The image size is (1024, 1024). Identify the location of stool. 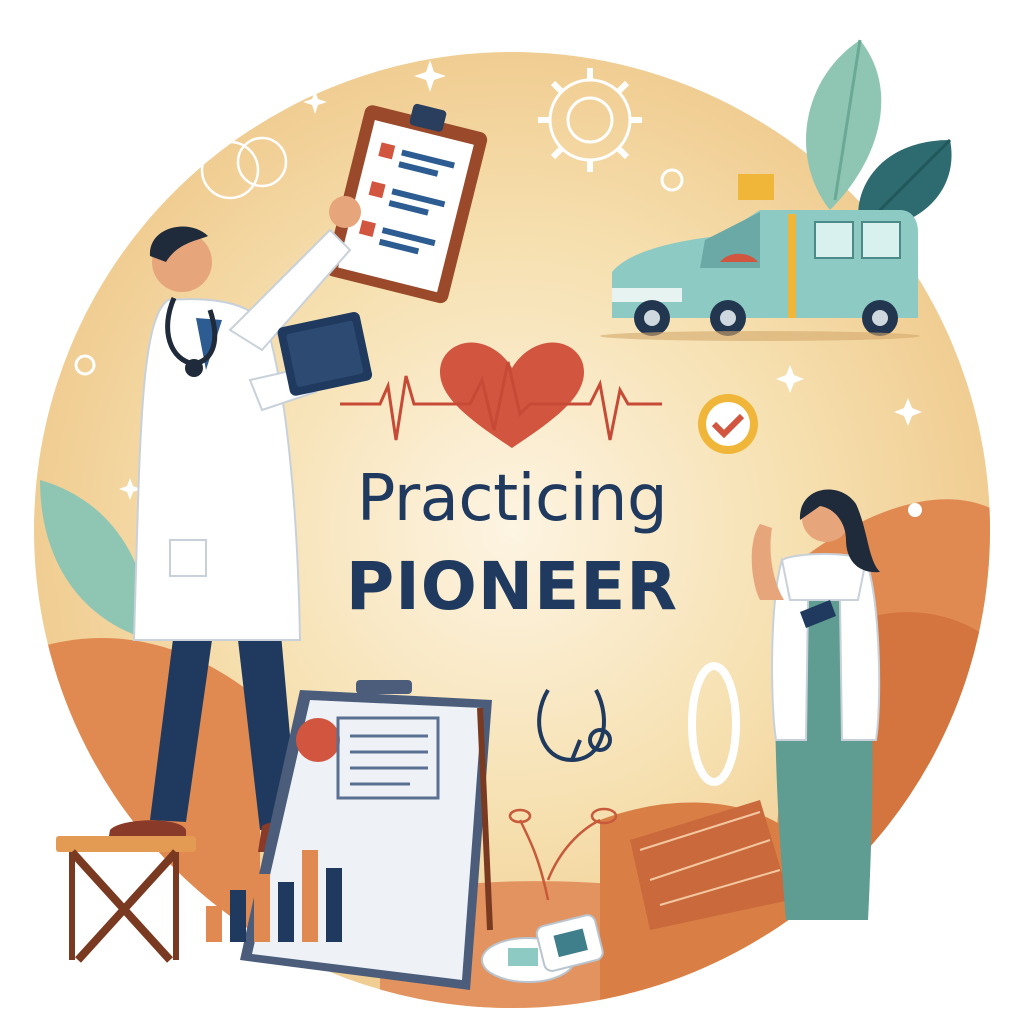
(126, 899).